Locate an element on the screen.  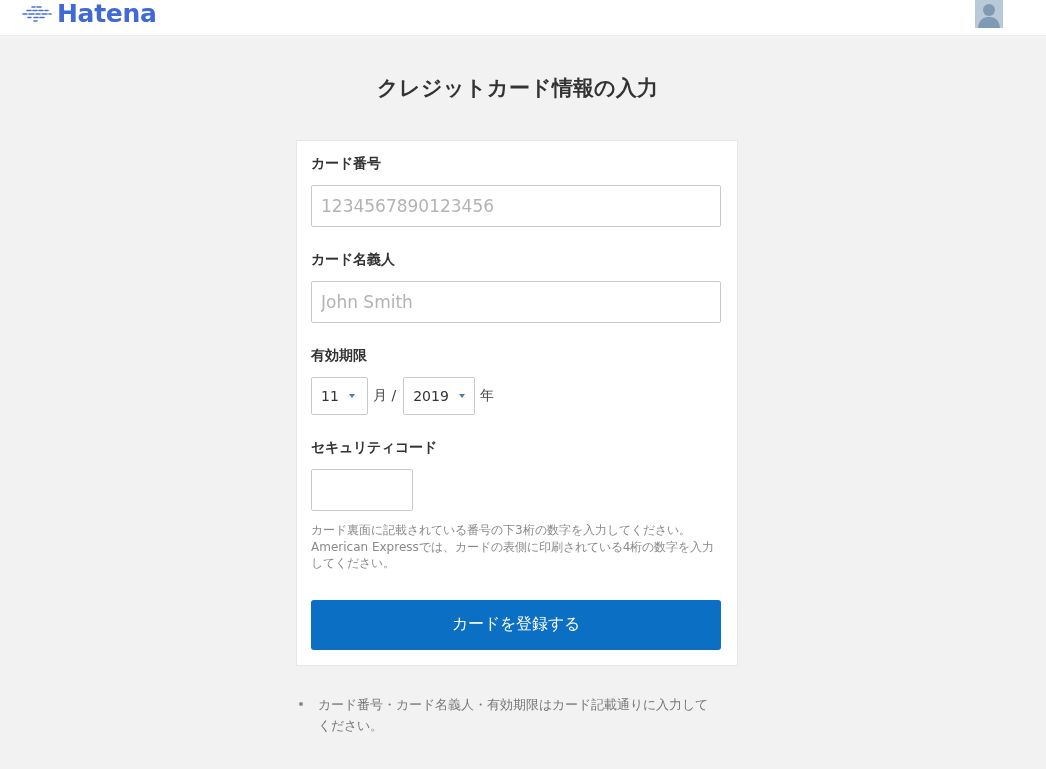
month-select: 11 is located at coordinates (339, 396).